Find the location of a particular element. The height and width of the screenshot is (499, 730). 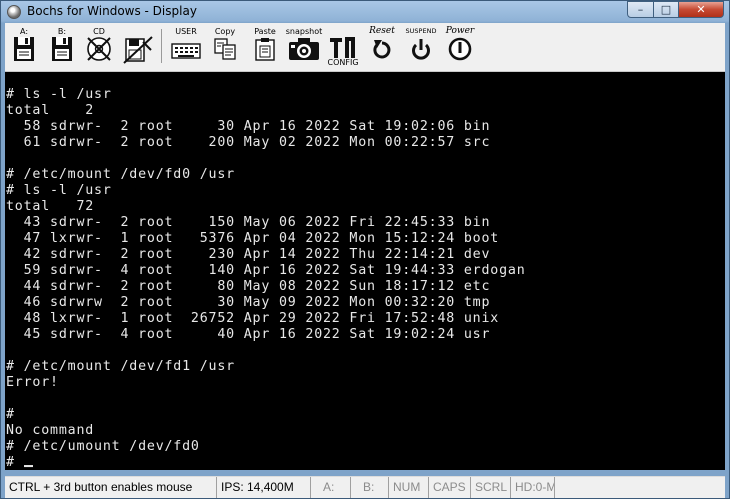

window-title: Bochs for Windows - Display is located at coordinates (112, 11).